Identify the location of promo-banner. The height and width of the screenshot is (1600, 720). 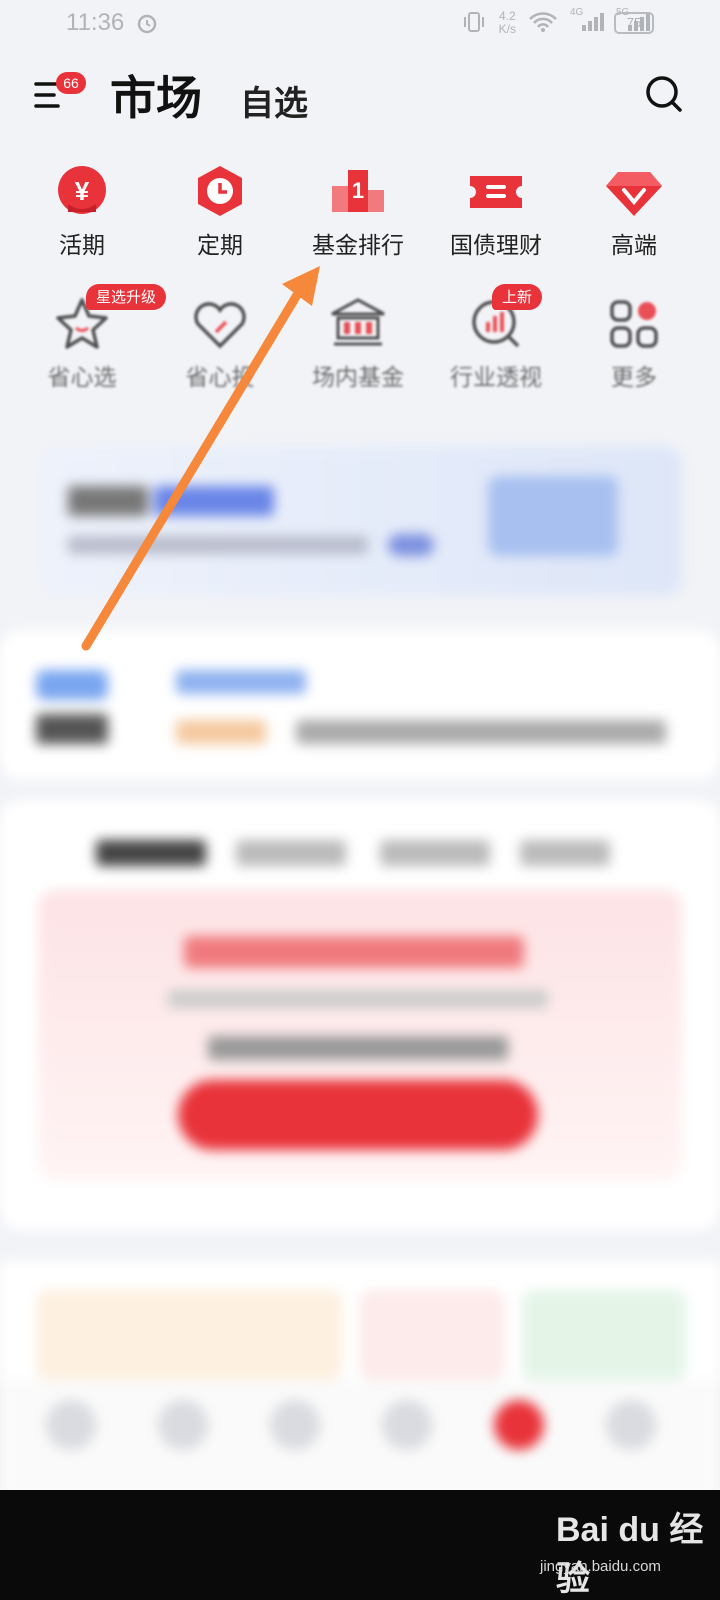
(360, 521).